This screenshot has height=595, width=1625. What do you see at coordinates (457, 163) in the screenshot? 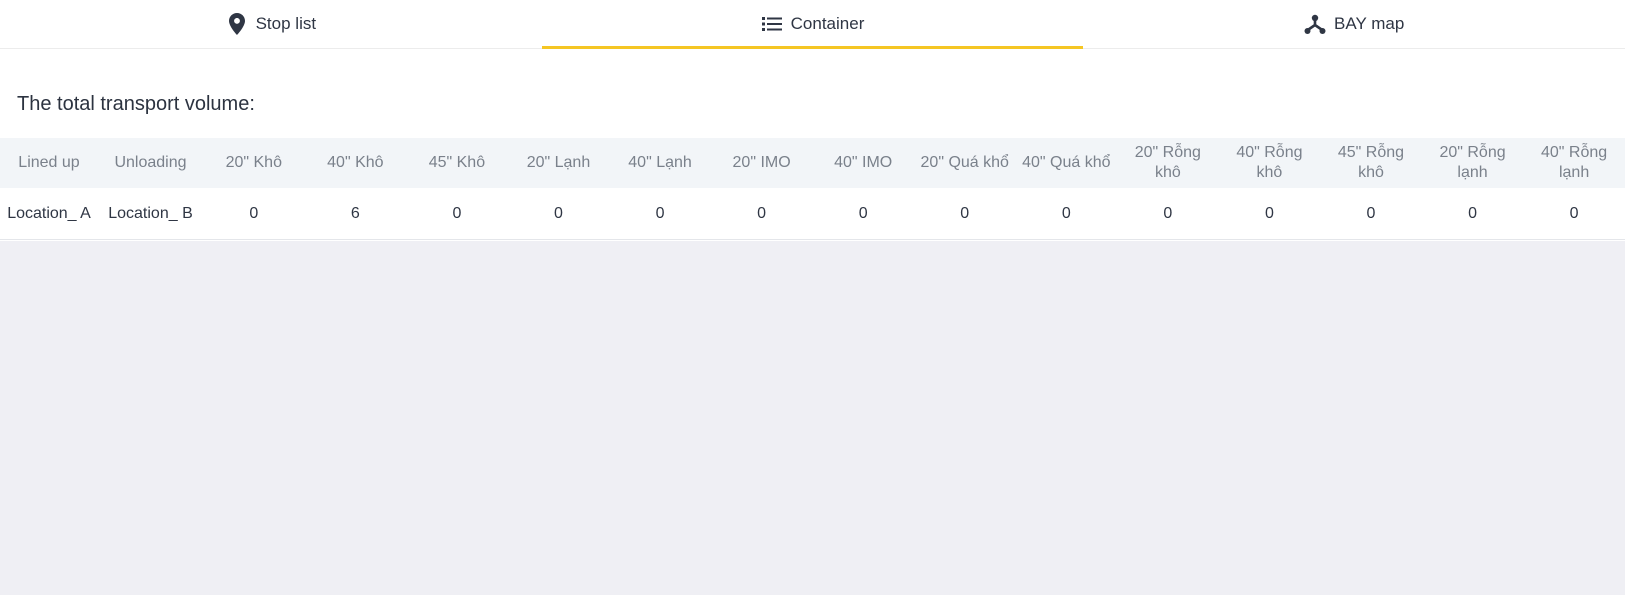
I see `table-header-cell: 45" Khô` at bounding box center [457, 163].